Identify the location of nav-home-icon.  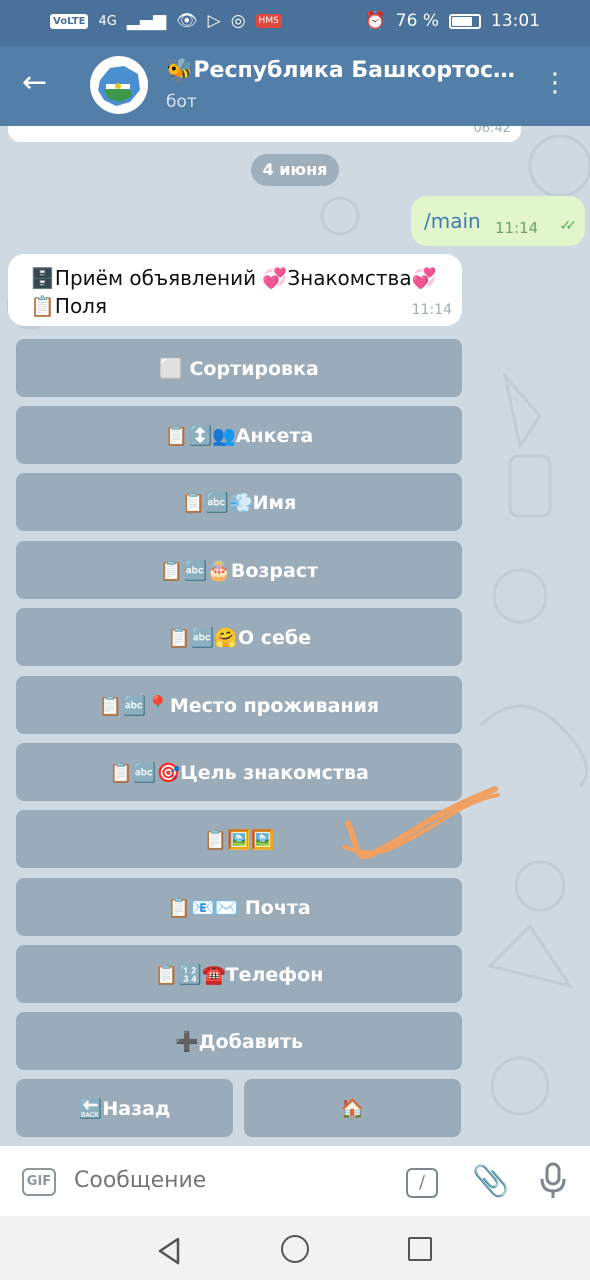
(295, 1249).